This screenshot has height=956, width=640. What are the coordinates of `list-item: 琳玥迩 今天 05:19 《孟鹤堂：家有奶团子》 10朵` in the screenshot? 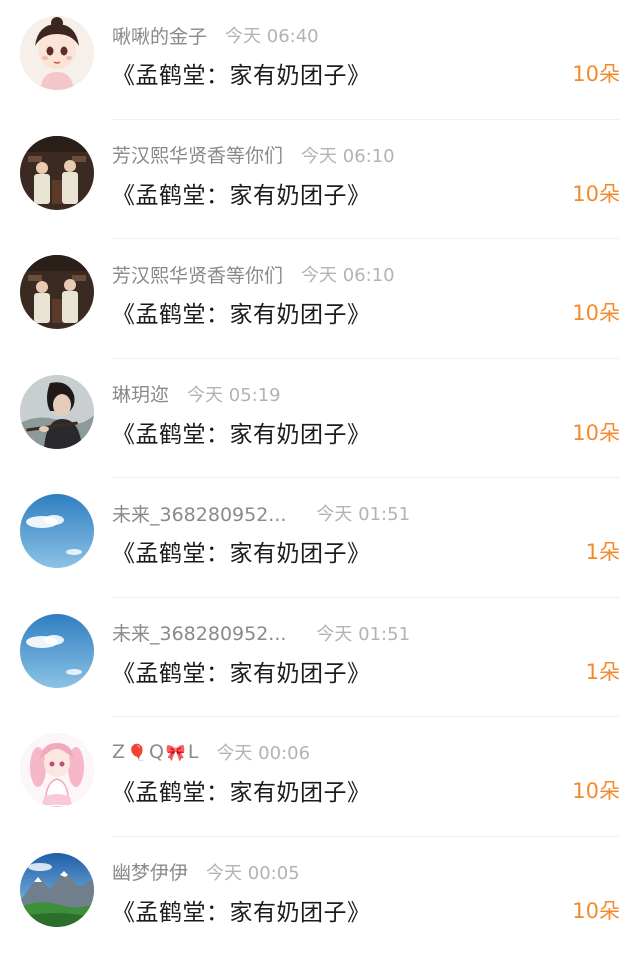 It's located at (320, 419).